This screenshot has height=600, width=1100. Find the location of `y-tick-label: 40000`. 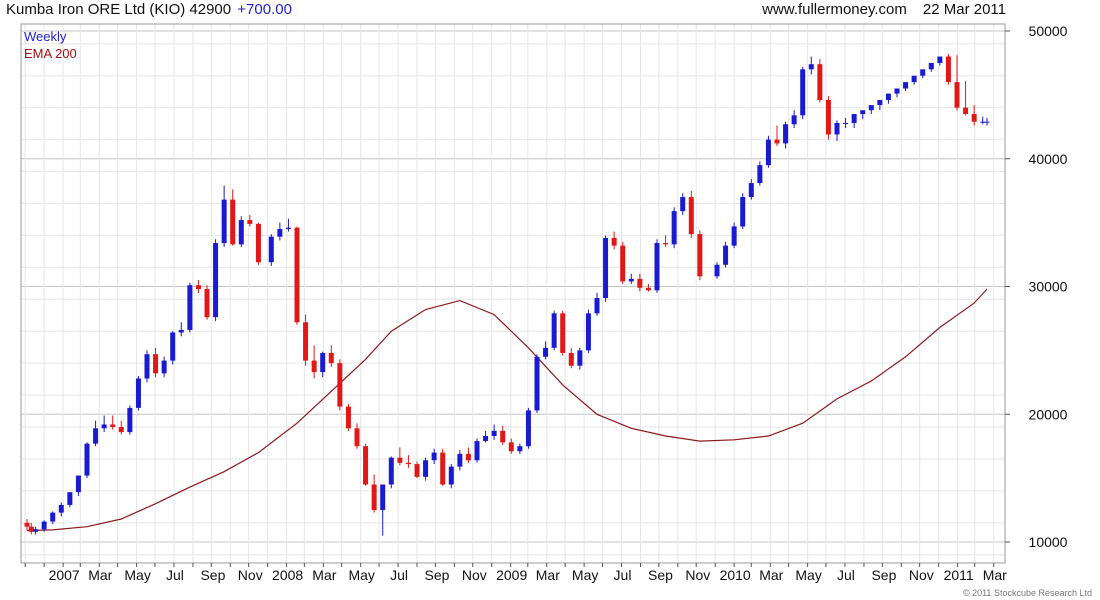

y-tick-label: 40000 is located at coordinates (1048, 159).